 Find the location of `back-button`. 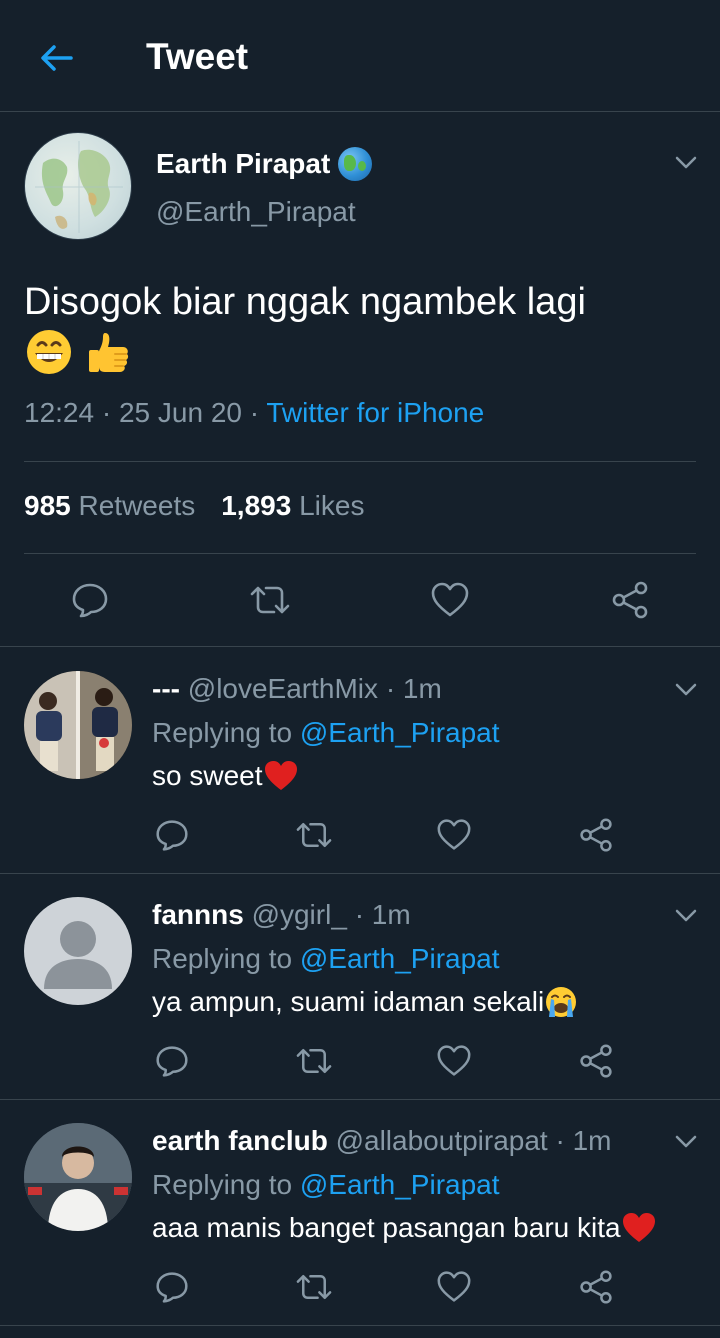

back-button is located at coordinates (56, 58).